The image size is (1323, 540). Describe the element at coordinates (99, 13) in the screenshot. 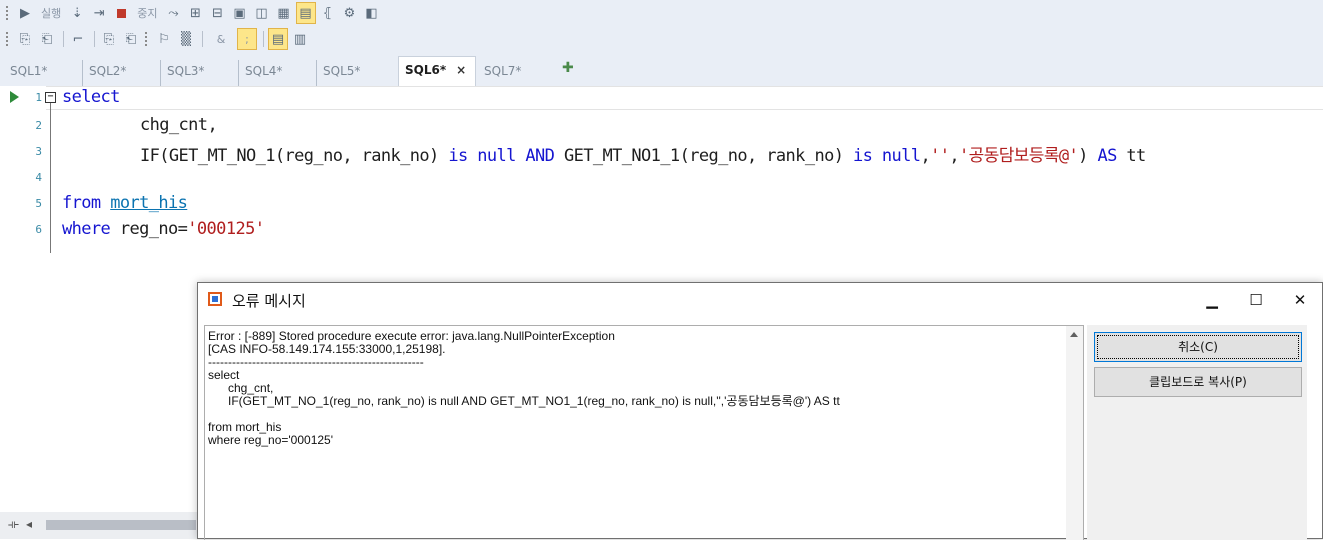

I see `run-selection-icon: ⇥` at that location.